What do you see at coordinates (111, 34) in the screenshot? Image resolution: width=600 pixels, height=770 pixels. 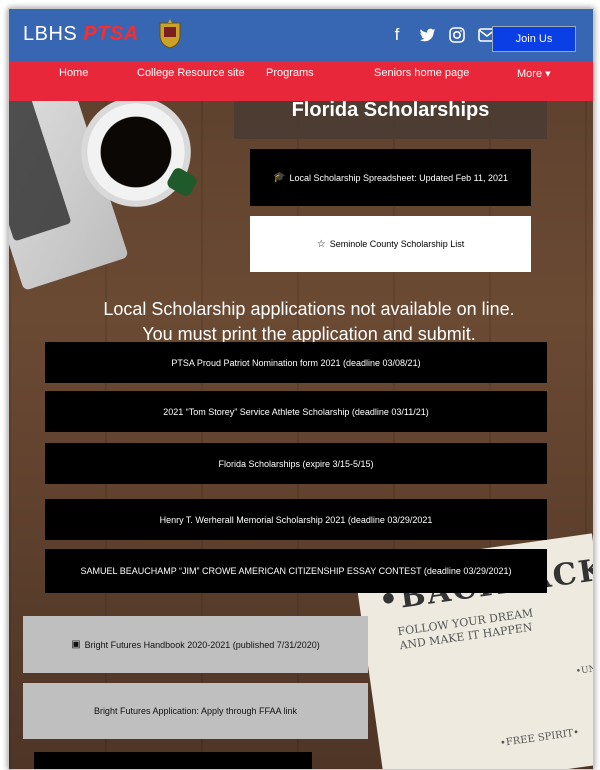 I see `brand-accent: PTSA` at bounding box center [111, 34].